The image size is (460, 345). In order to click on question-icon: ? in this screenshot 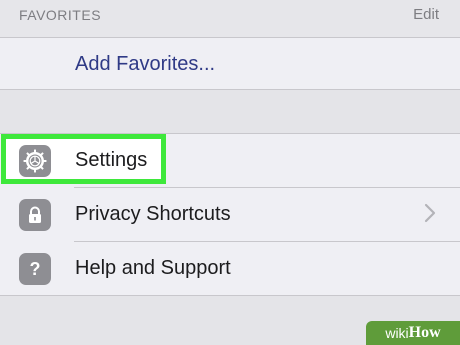, I will do `click(35, 269)`.